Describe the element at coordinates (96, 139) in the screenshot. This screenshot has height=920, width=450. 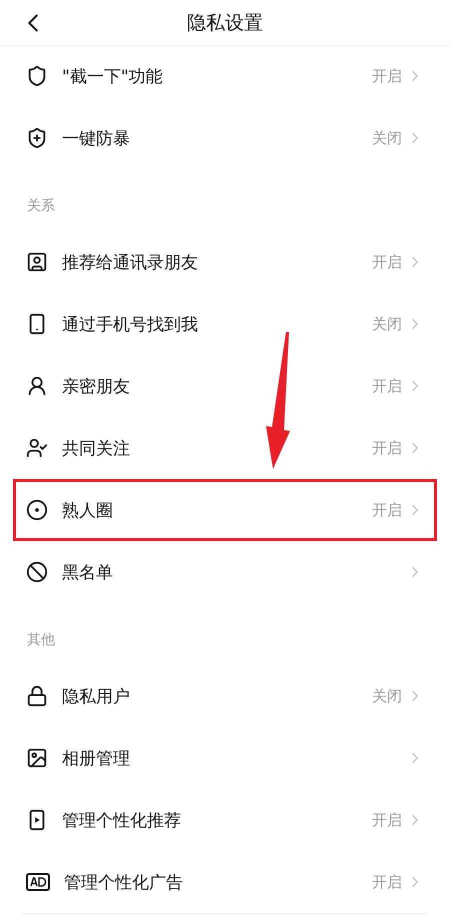
I see `setting-label: 一键防暴` at that location.